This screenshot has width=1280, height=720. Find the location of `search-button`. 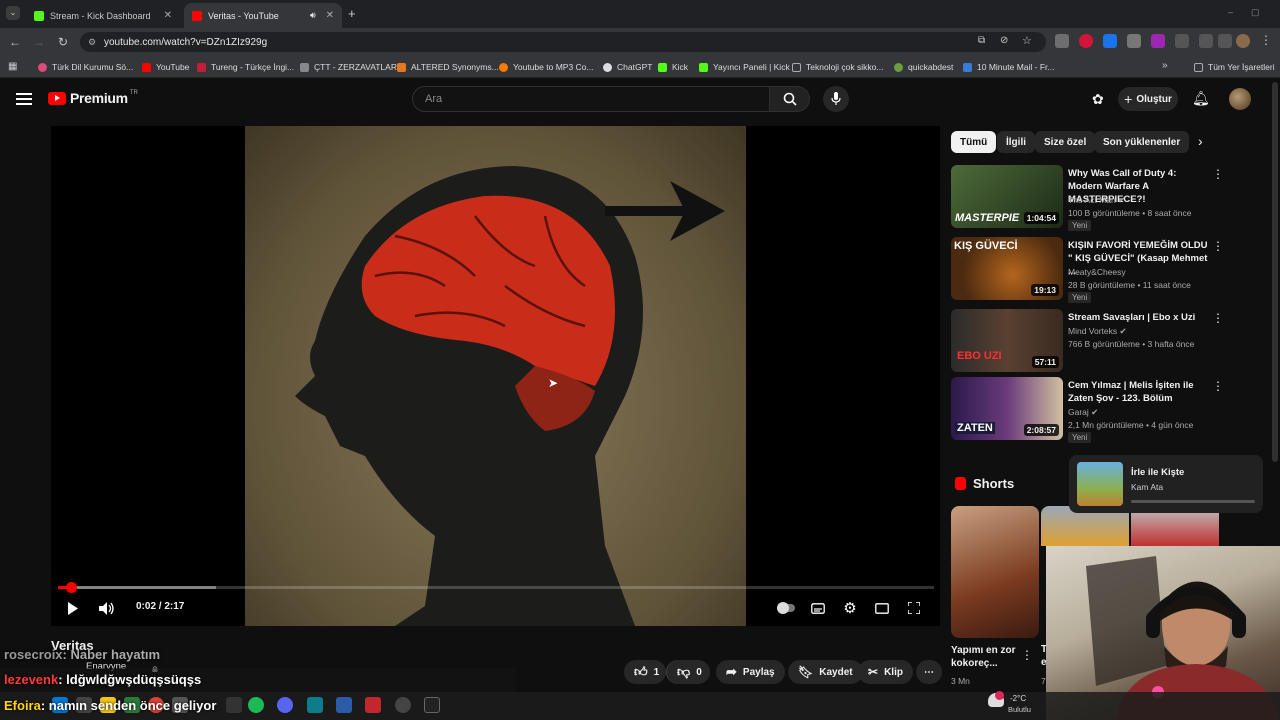

search-button is located at coordinates (790, 99).